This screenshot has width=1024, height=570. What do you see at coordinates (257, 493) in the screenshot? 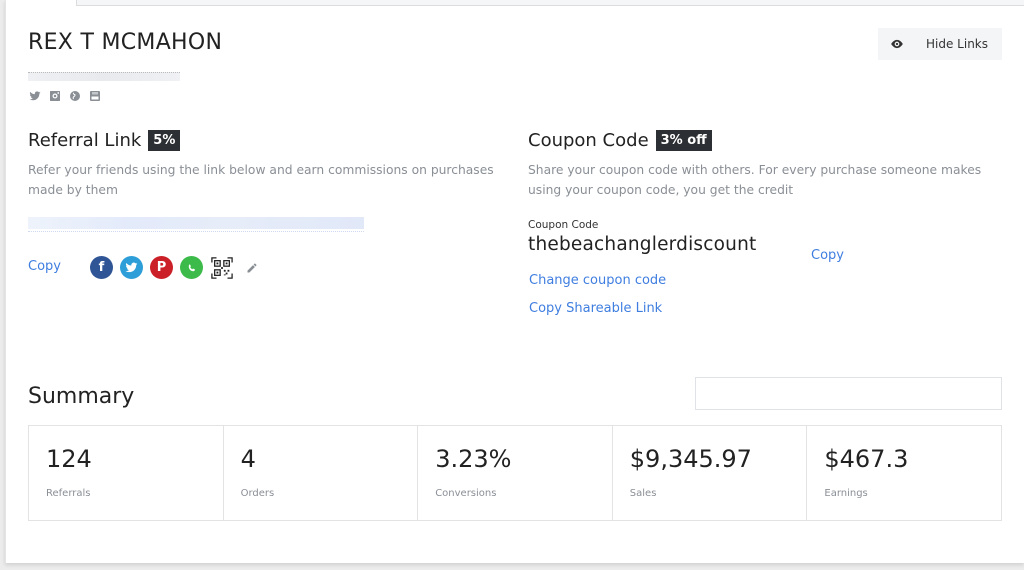
I see `stat-label: Orders` at bounding box center [257, 493].